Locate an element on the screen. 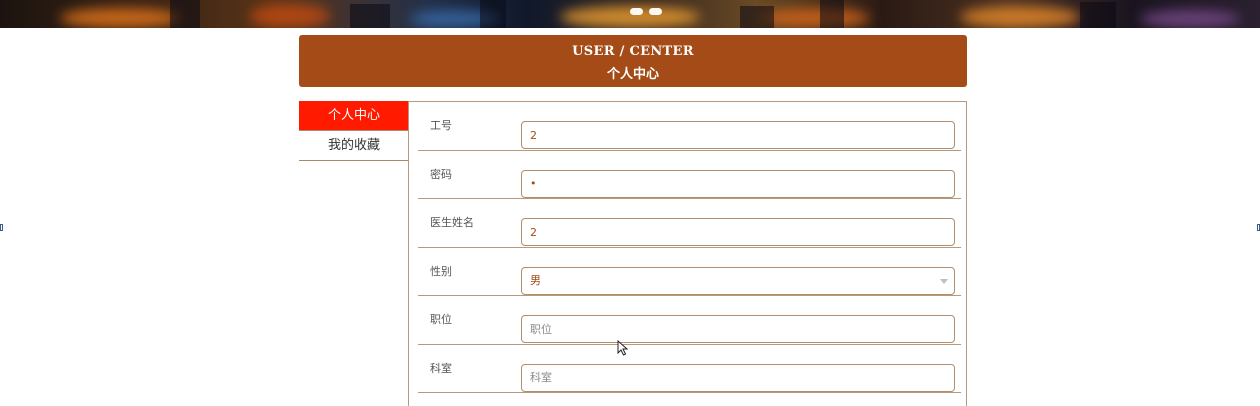 This screenshot has width=1260, height=406. carousel-indicators is located at coordinates (646, 11).